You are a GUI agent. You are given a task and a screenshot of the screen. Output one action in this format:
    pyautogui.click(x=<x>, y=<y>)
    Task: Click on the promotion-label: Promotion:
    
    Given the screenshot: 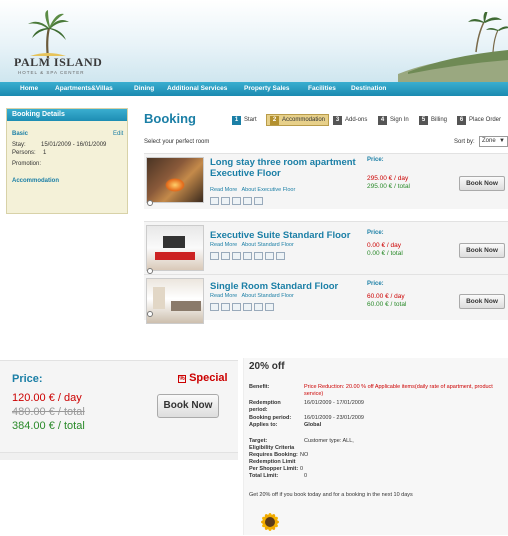 What is the action you would take?
    pyautogui.click(x=27, y=164)
    